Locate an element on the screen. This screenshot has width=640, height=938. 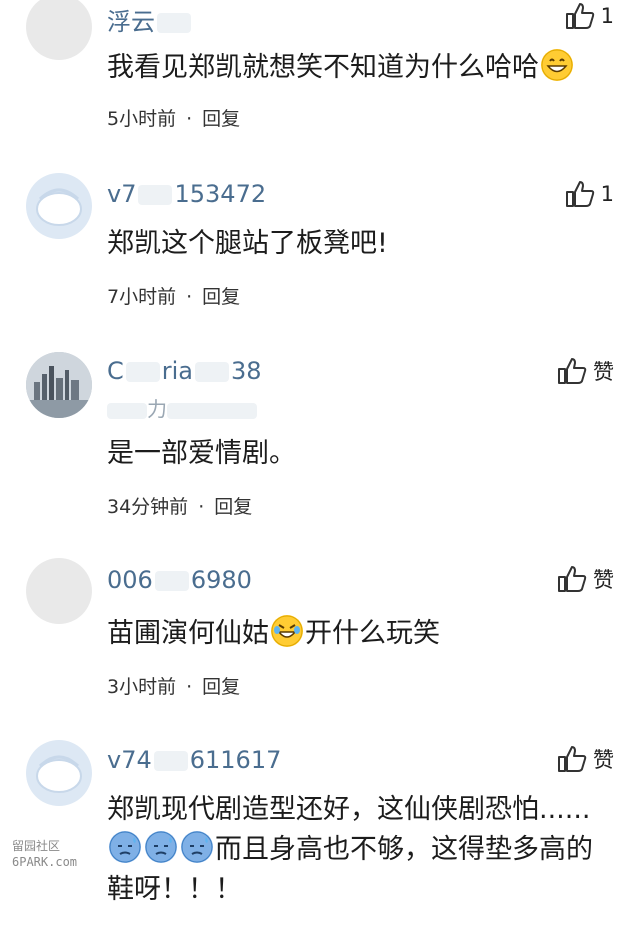
username-text: v7 is located at coordinates (122, 194).